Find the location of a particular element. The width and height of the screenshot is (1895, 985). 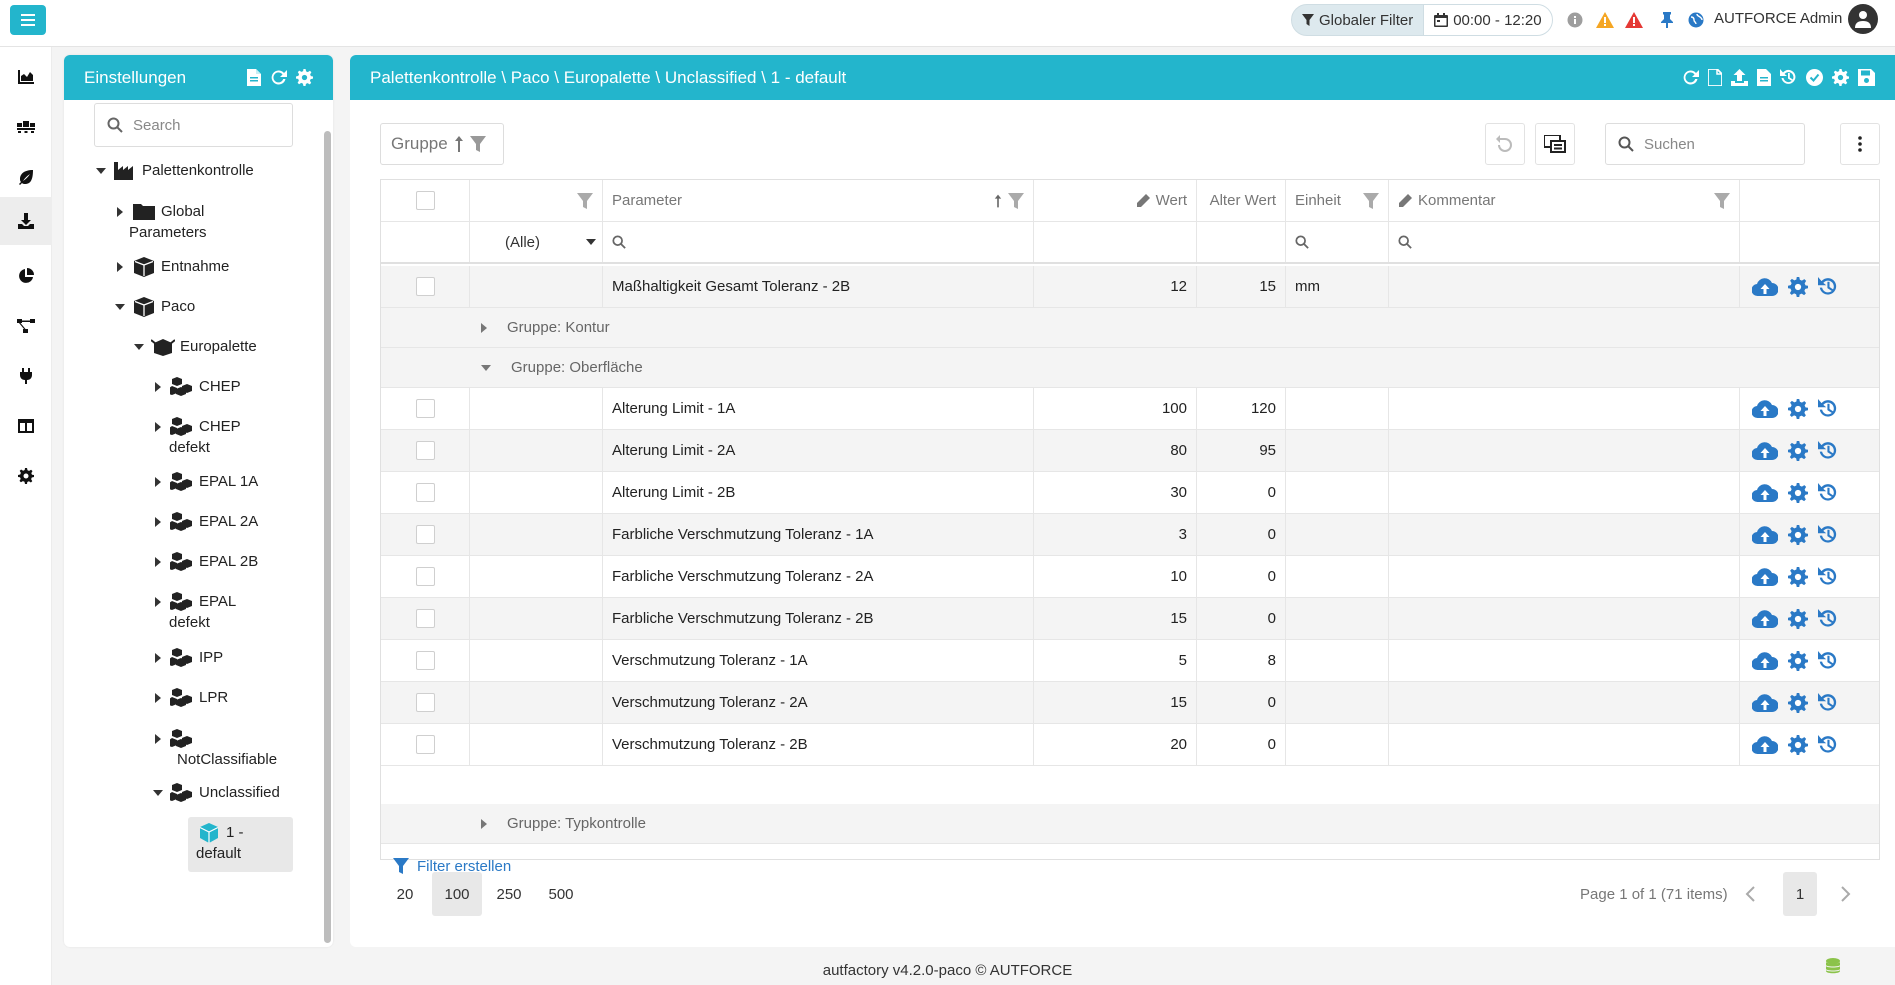

tree-node-epal-2a: EPAL 2A is located at coordinates (204, 521).